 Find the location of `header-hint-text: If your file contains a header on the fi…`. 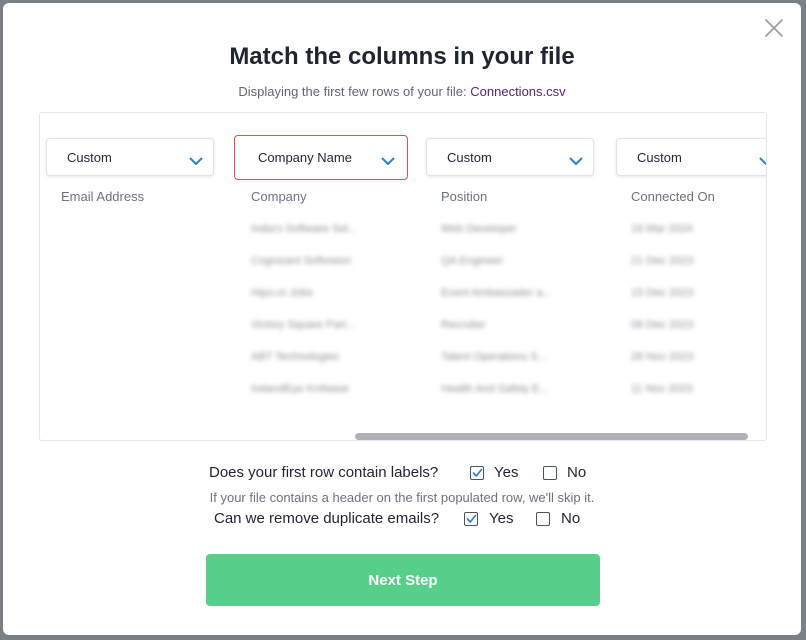

header-hint-text: If your file contains a header on the fi… is located at coordinates (402, 497).